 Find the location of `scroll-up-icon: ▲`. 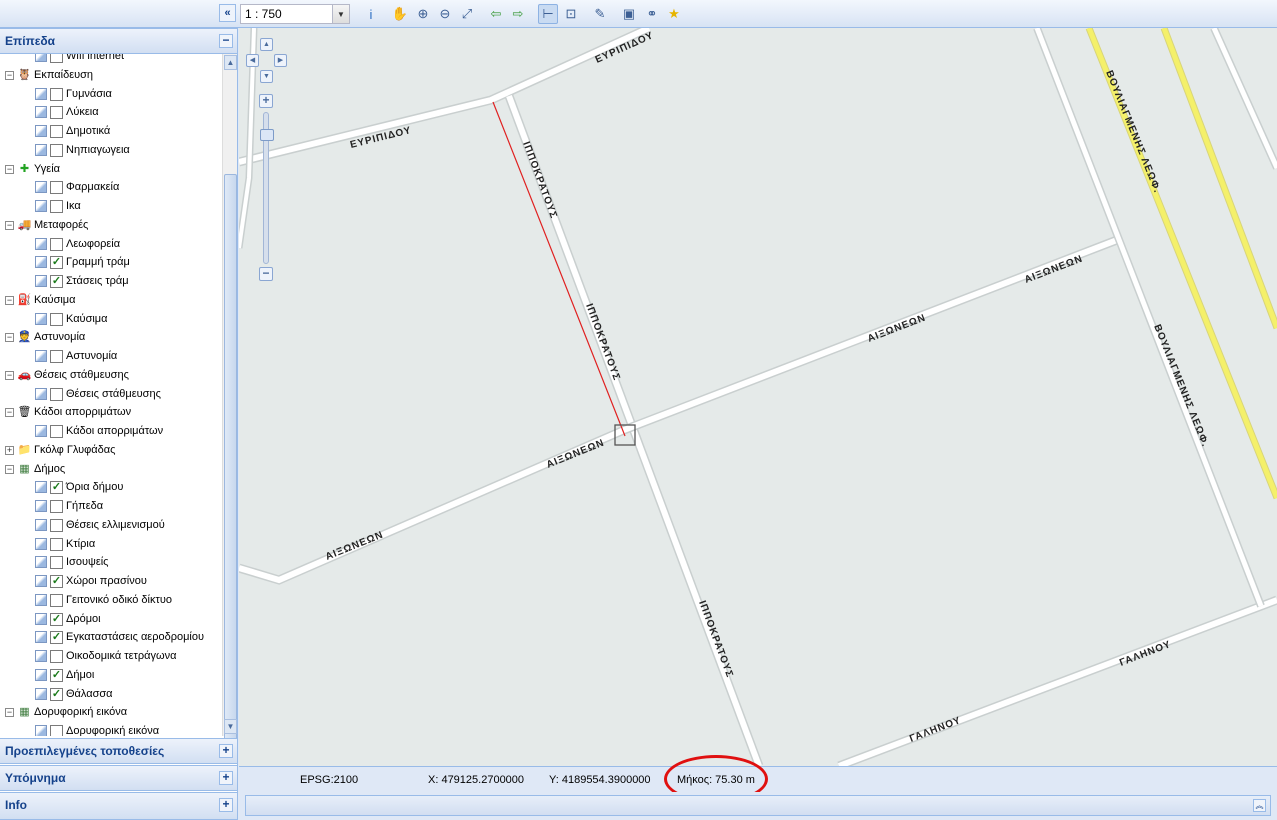

scroll-up-icon: ▲ is located at coordinates (230, 62).